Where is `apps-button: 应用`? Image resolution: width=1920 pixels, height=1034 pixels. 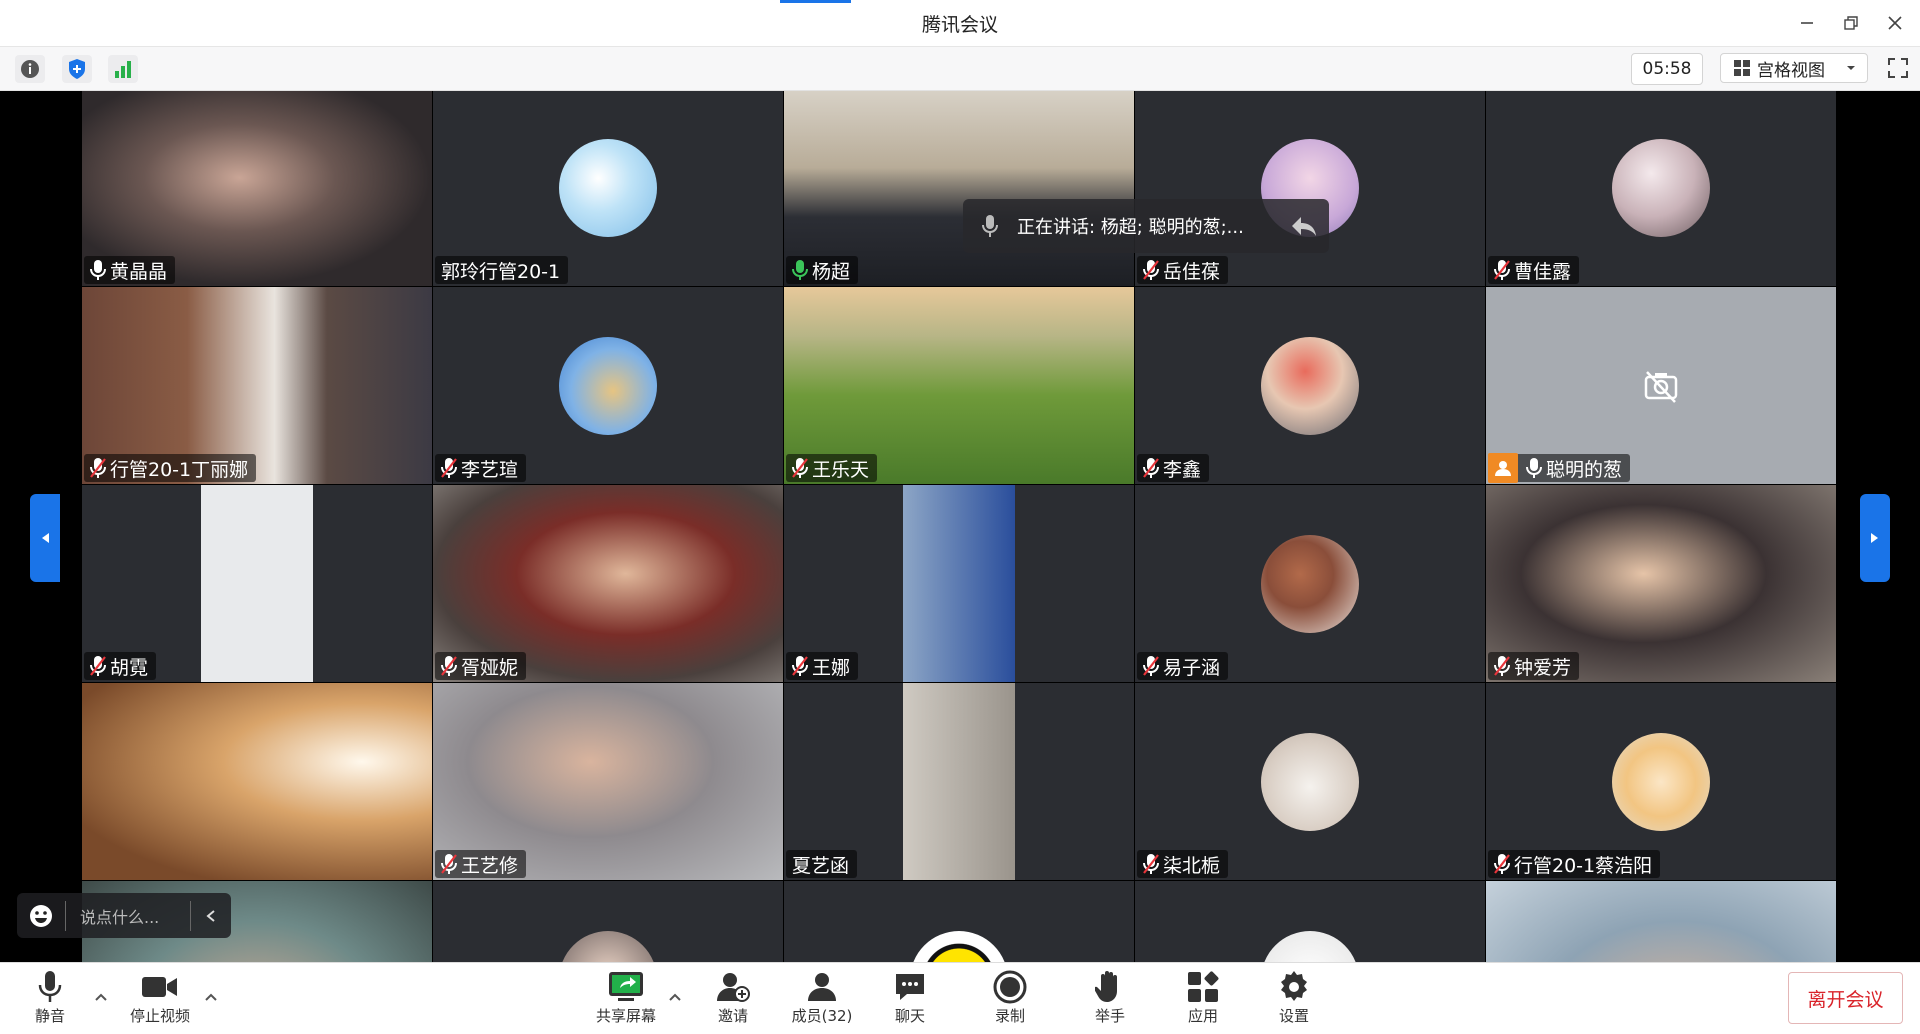 apps-button: 应用 is located at coordinates (1203, 999).